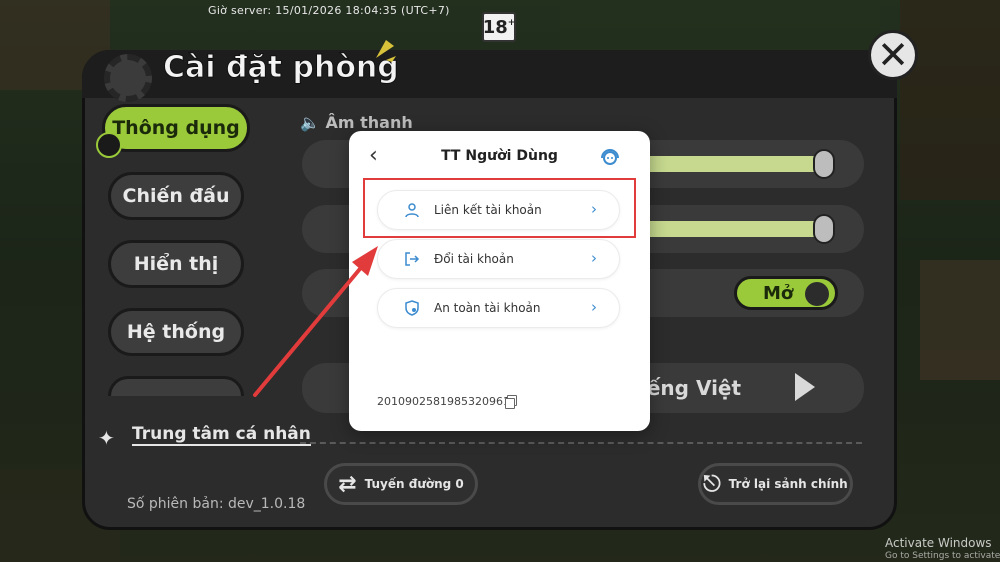 This screenshot has height=562, width=1000. What do you see at coordinates (412, 259) in the screenshot?
I see `switch-account-icon` at bounding box center [412, 259].